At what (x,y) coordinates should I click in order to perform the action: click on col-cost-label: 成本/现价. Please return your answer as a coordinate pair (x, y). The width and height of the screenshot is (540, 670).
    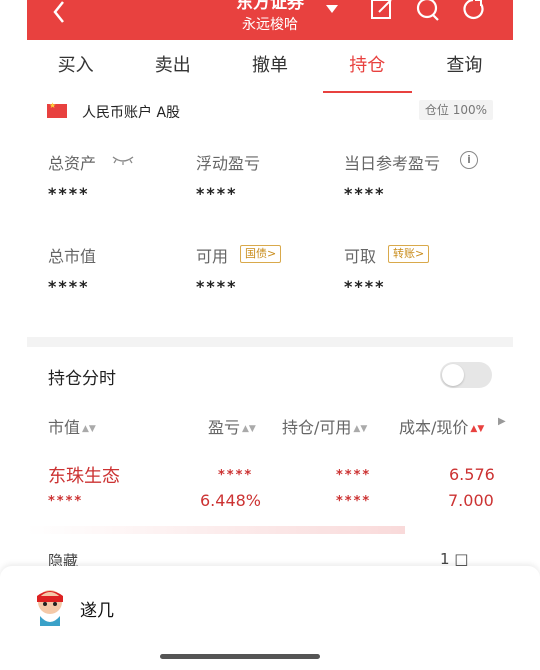
    Looking at the image, I should click on (434, 427).